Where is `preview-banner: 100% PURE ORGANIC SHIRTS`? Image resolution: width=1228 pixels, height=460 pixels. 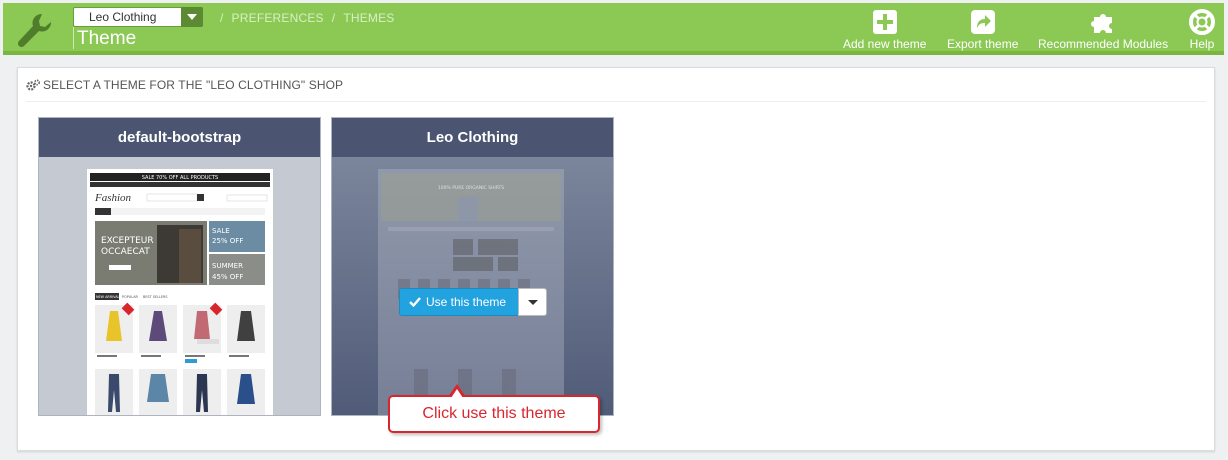
preview-banner: 100% PURE ORGANIC SHIRTS is located at coordinates (471, 188).